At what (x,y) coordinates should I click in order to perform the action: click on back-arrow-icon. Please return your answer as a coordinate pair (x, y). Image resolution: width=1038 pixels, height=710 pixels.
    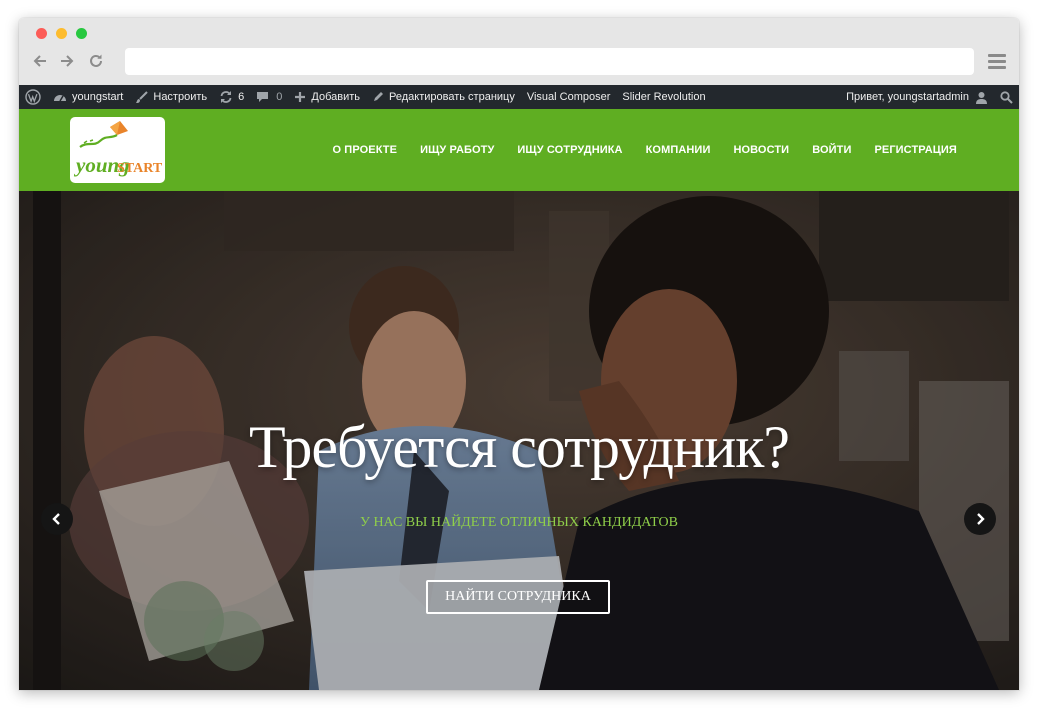
    Looking at the image, I should click on (40, 61).